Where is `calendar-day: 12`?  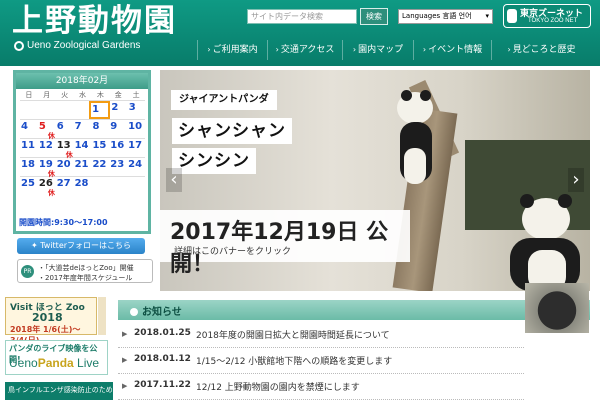
calendar-day: 12 is located at coordinates (47, 148).